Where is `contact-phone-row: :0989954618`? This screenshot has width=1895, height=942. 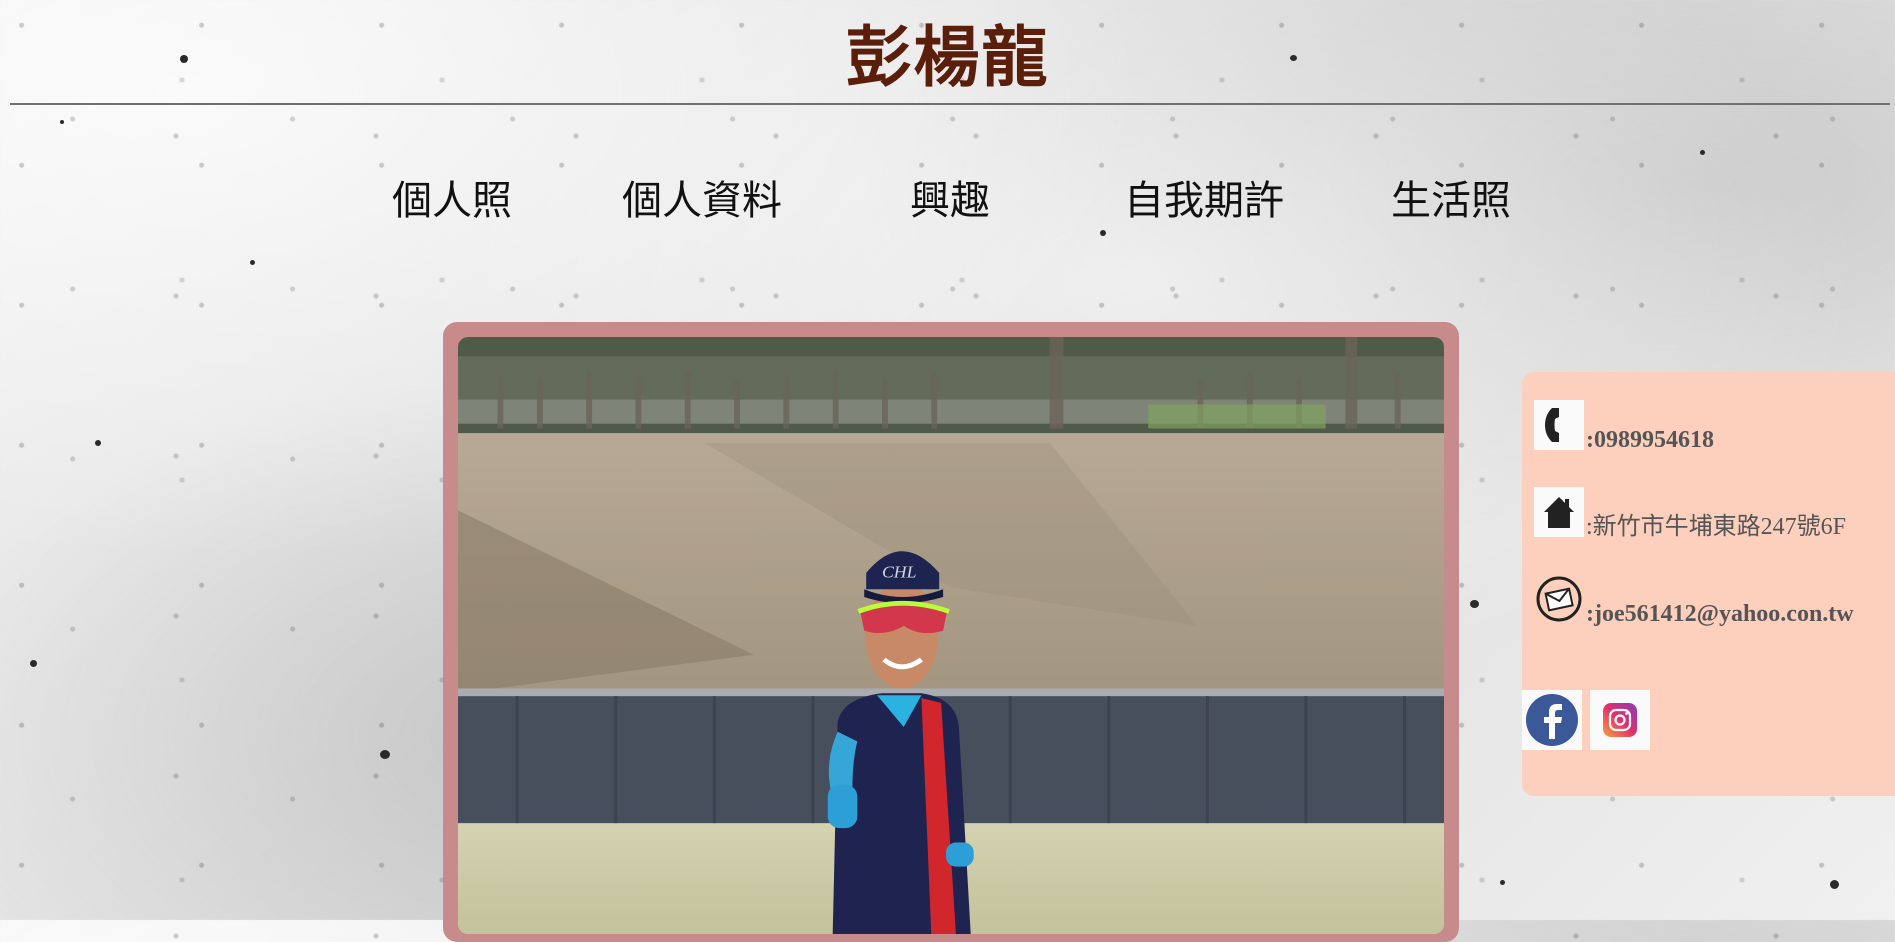
contact-phone-row: :0989954618 is located at coordinates (1624, 426).